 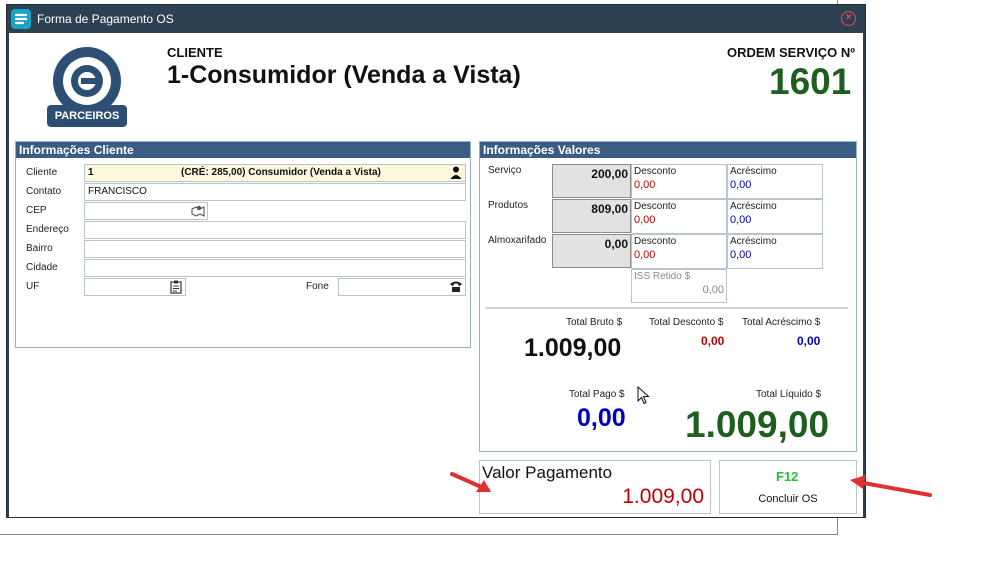 What do you see at coordinates (595, 487) in the screenshot?
I see `payment-value-box: Valor Pagamento 1.009,00` at bounding box center [595, 487].